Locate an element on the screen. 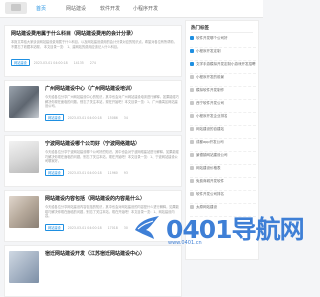 The width and height of the screenshot is (320, 297). sidebar-item: 成都app开发公司 is located at coordinates (223, 145).